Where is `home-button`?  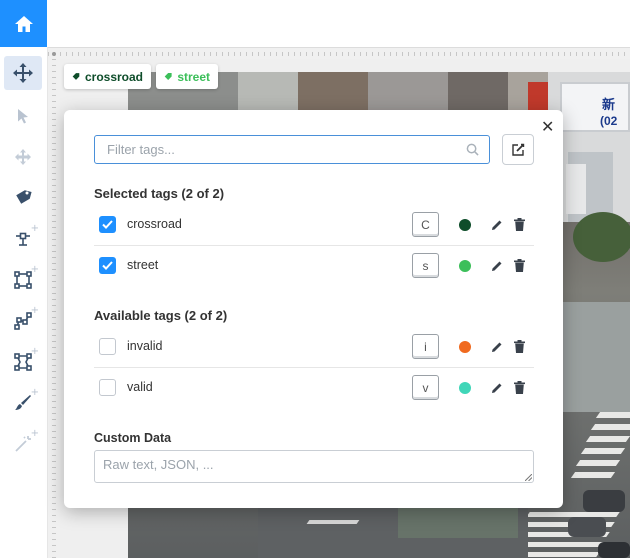
home-button is located at coordinates (23, 23).